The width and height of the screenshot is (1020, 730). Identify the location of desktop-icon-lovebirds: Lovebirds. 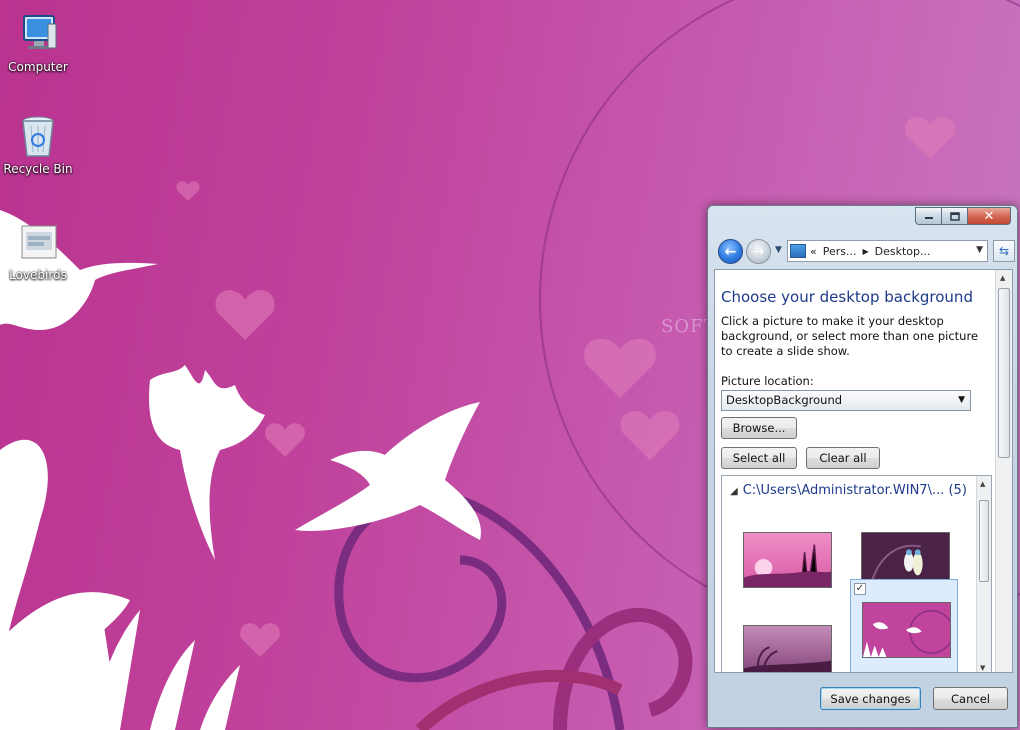
(38, 250).